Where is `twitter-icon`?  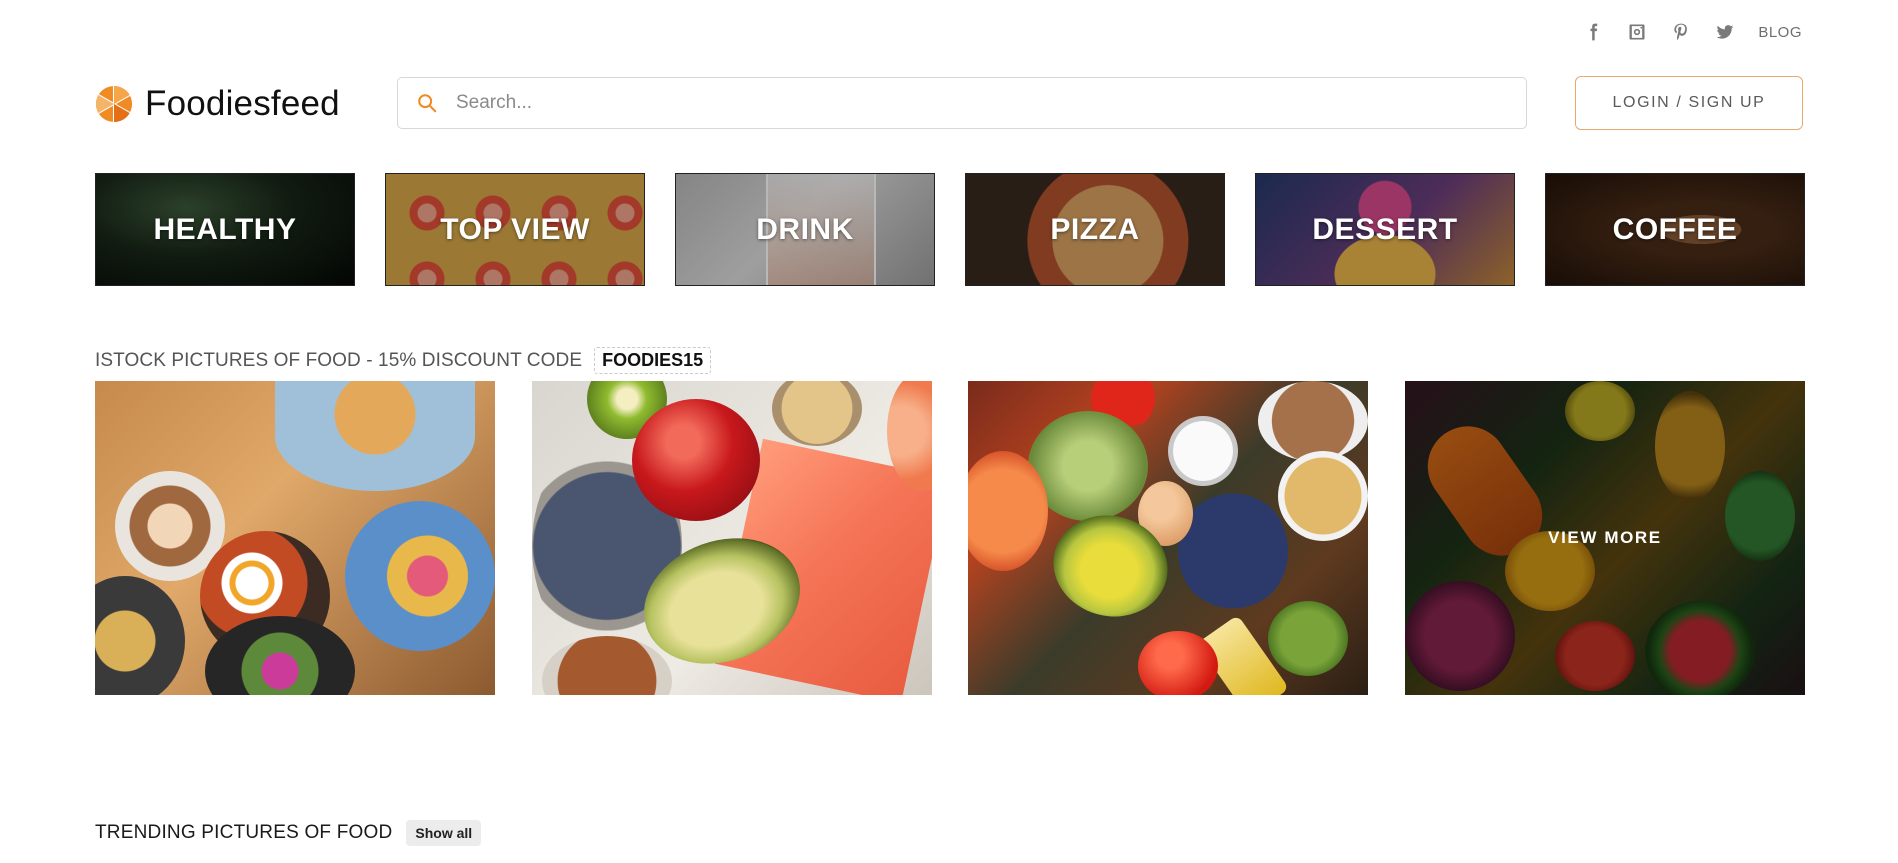
twitter-icon is located at coordinates (1725, 32).